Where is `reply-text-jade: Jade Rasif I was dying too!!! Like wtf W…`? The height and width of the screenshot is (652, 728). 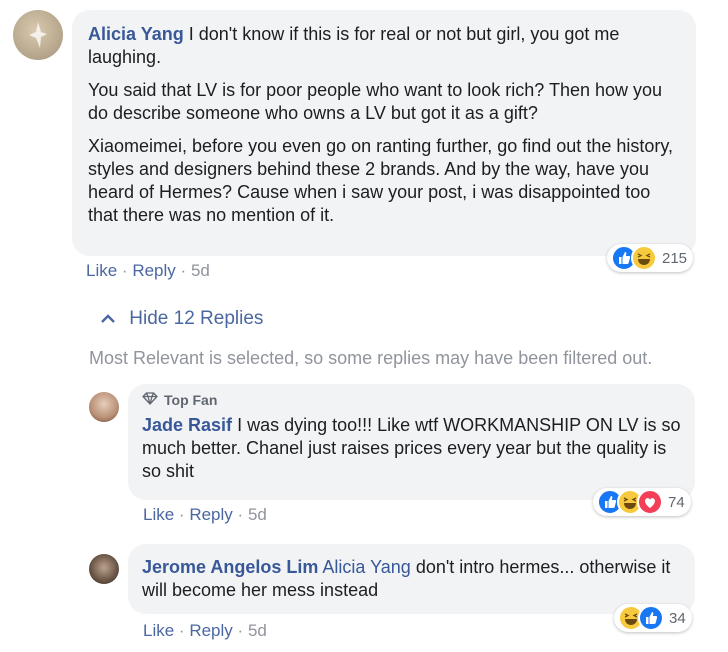
reply-text-jade: Jade Rasif I was dying too!!! Like wtf W… is located at coordinates (411, 448).